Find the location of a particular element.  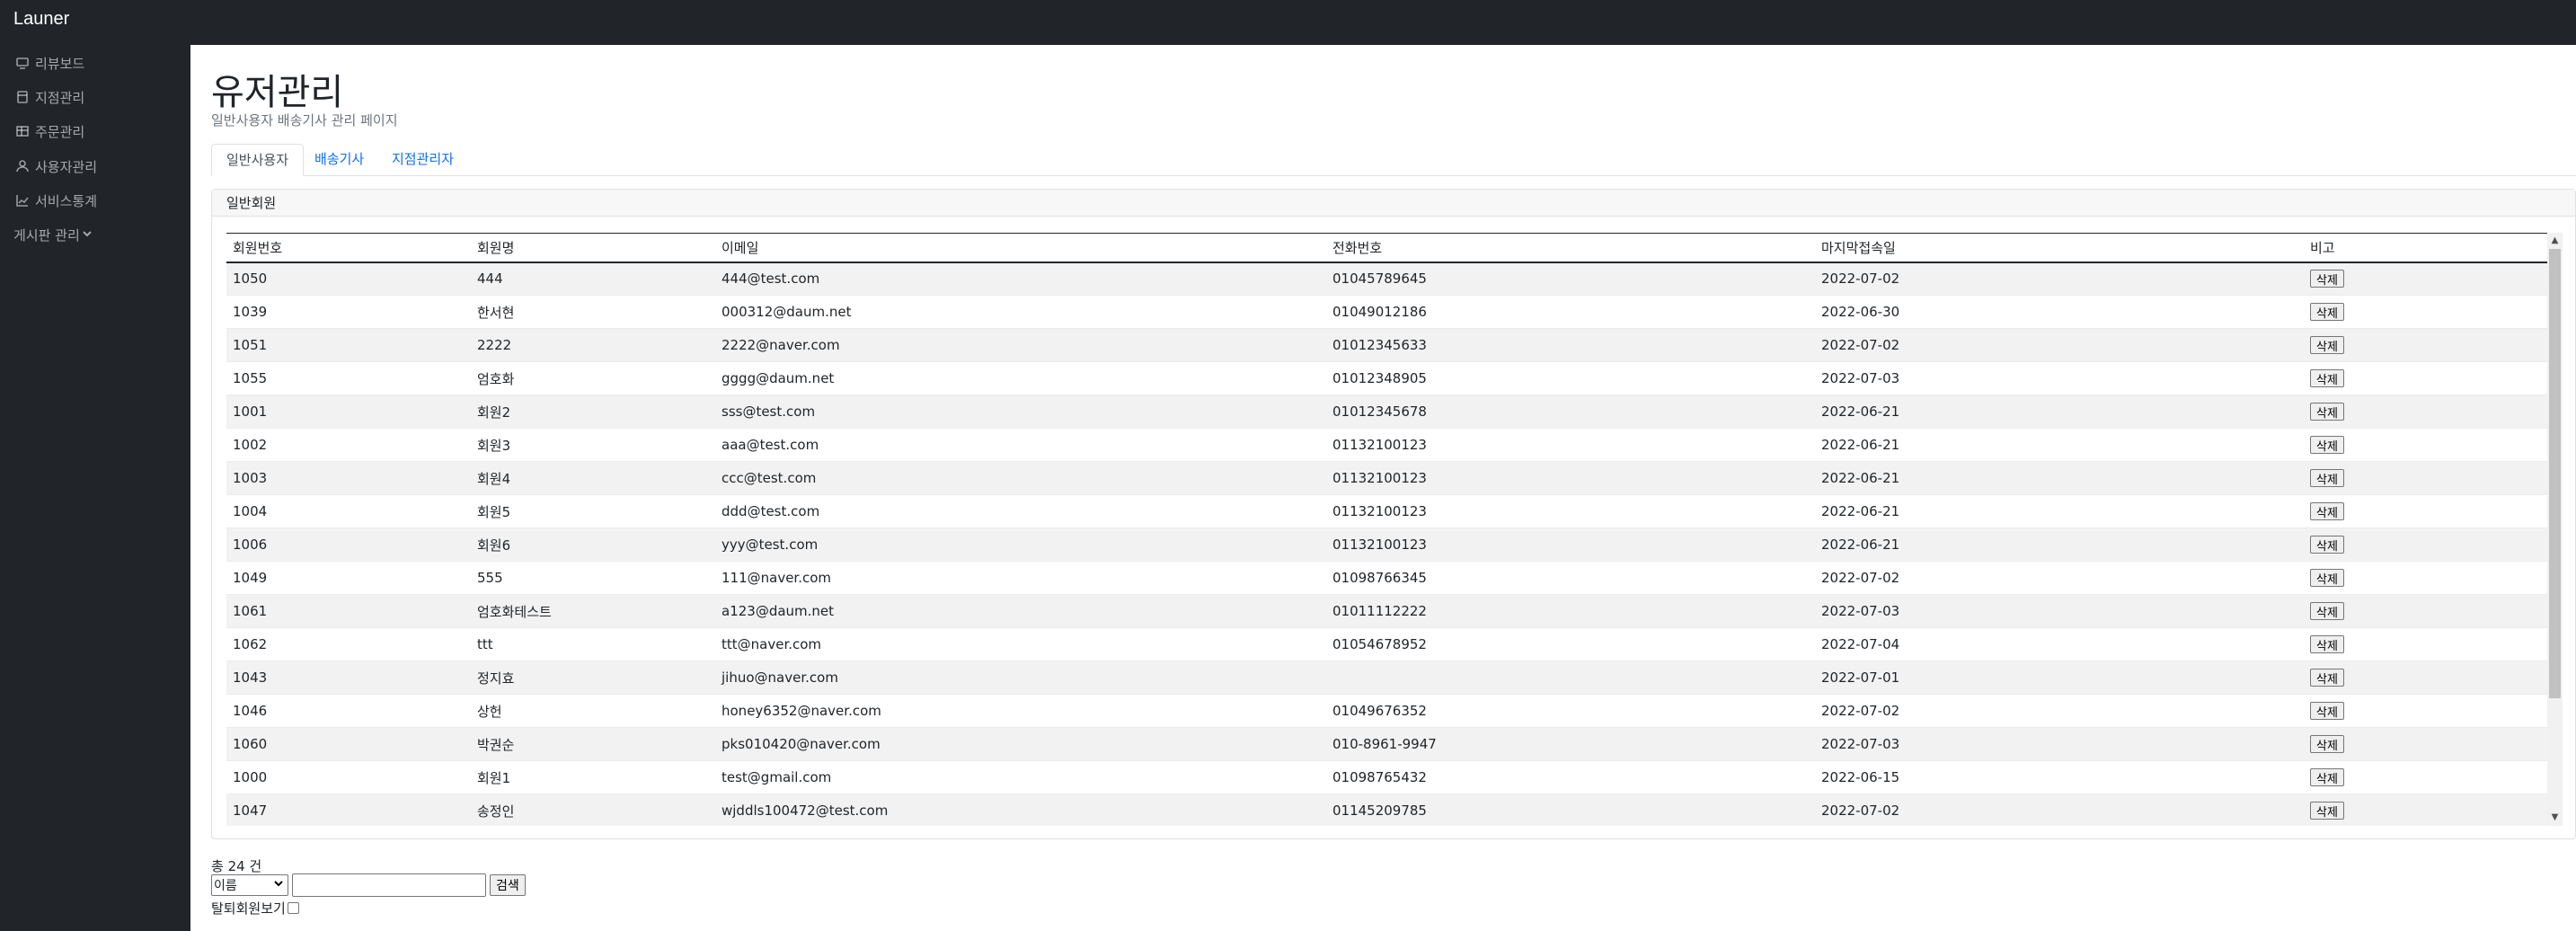

tab-branch-managers: 지점관리자 is located at coordinates (423, 160).